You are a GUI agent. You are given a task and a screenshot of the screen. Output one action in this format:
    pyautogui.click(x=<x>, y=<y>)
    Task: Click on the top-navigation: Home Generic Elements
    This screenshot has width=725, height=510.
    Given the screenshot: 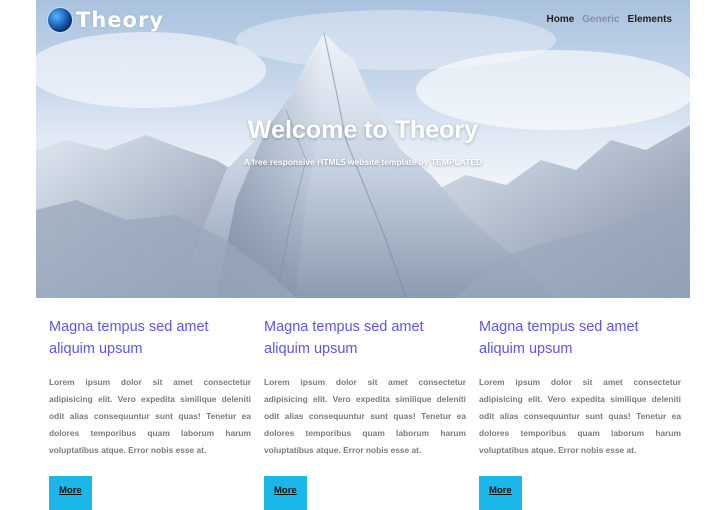 What is the action you would take?
    pyautogui.click(x=609, y=19)
    